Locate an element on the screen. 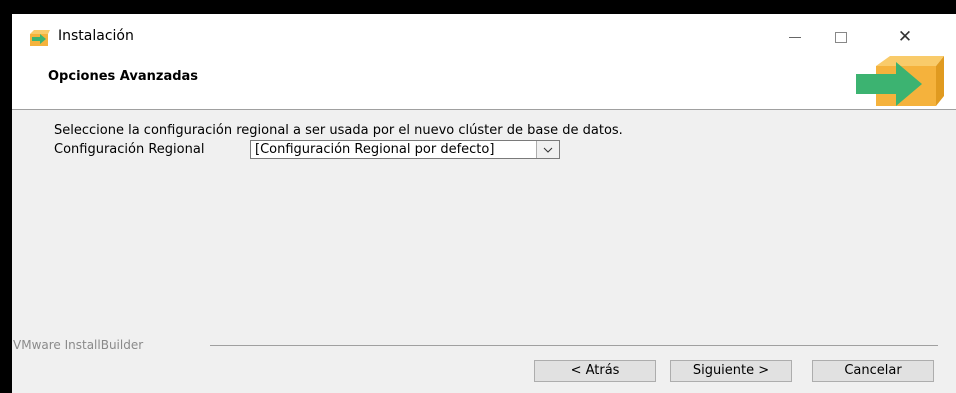  page-heading: Opciones Avanzadas is located at coordinates (123, 76).